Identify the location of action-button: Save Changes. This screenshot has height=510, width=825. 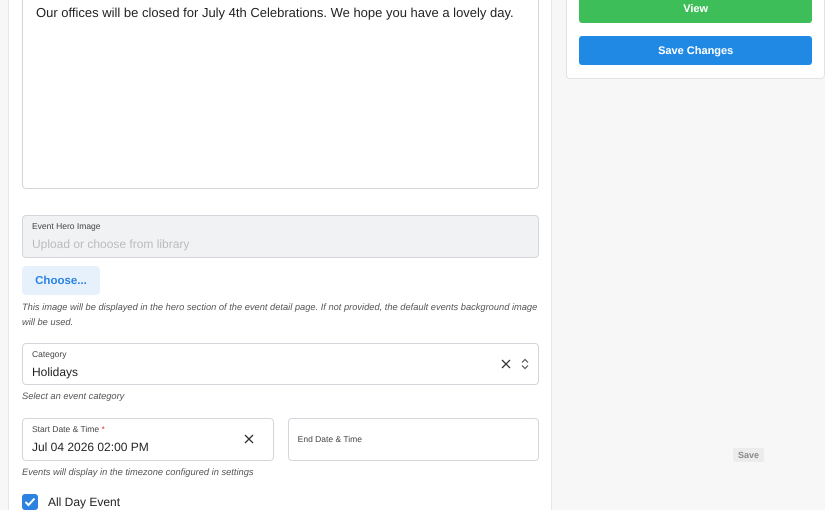
(695, 50).